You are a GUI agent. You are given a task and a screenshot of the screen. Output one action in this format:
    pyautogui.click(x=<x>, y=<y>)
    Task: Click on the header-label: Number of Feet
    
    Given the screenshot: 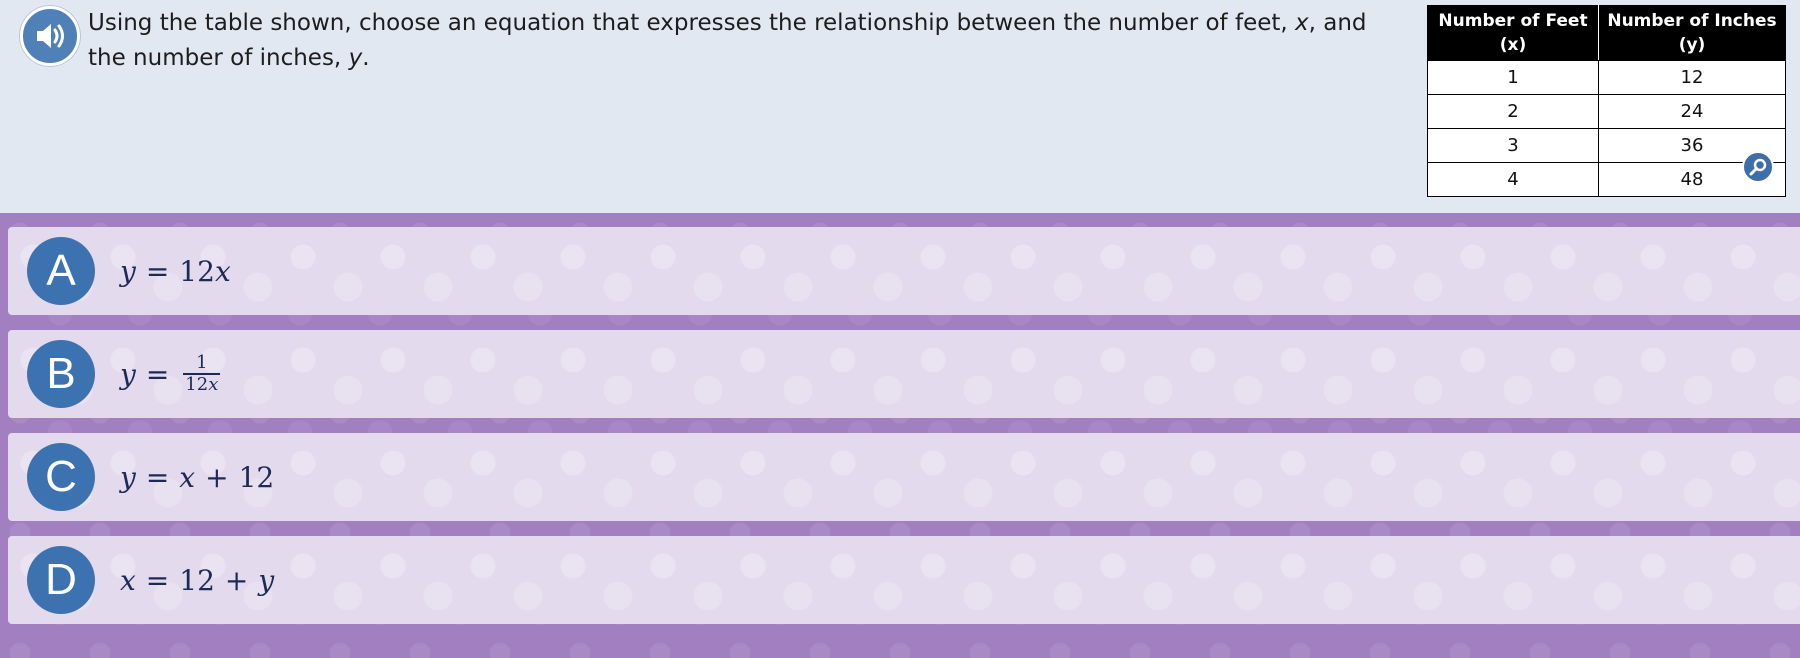 What is the action you would take?
    pyautogui.click(x=1513, y=21)
    